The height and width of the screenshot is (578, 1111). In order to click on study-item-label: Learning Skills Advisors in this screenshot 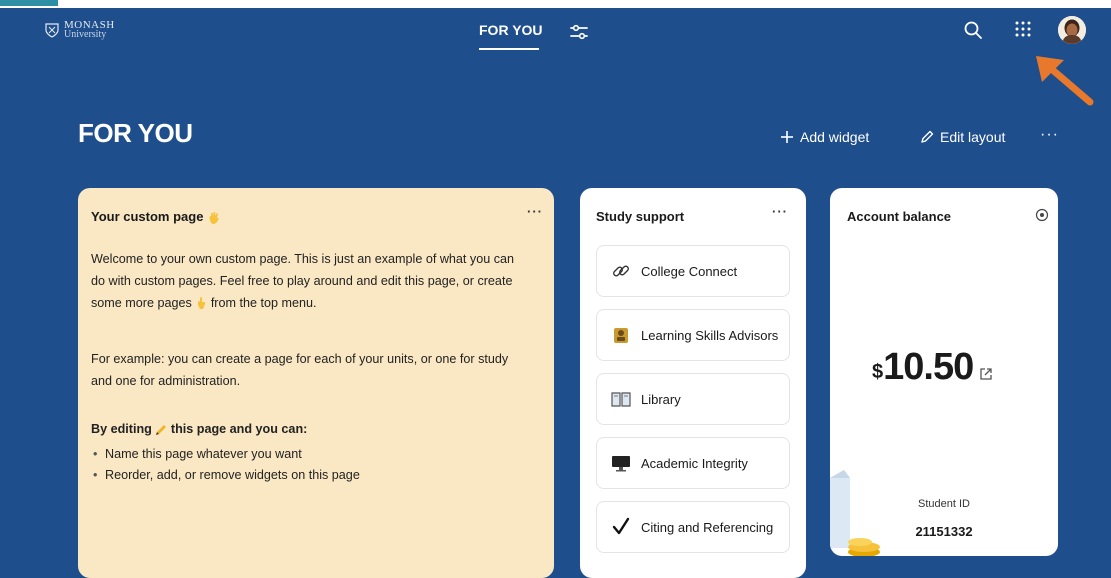, I will do `click(710, 335)`.